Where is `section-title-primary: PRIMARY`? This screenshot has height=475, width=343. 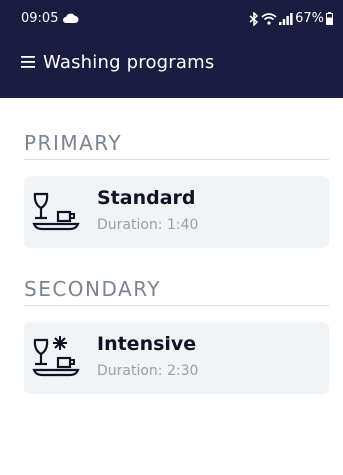
section-title-primary: PRIMARY is located at coordinates (73, 143).